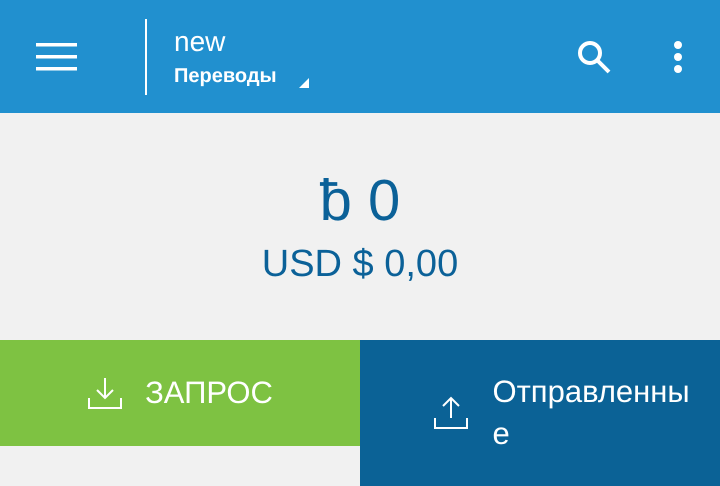 Image resolution: width=720 pixels, height=486 pixels. What do you see at coordinates (375, 76) in the screenshot?
I see `section-dropdown: Переводы` at bounding box center [375, 76].